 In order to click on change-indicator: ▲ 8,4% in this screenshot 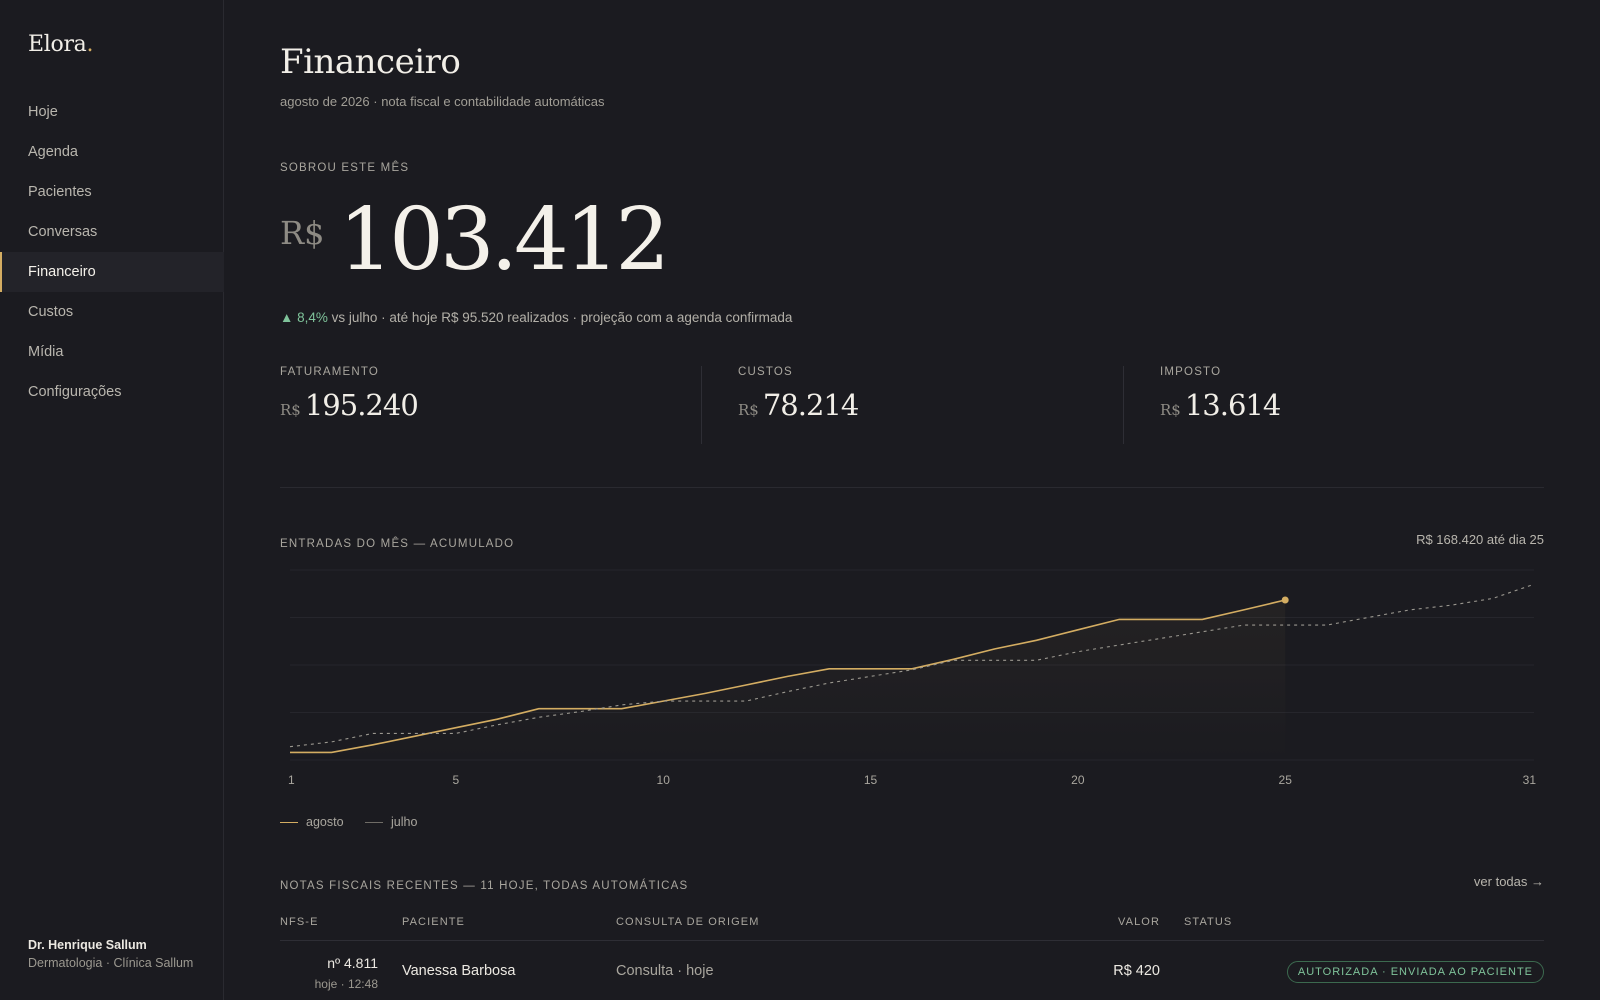, I will do `click(304, 317)`.